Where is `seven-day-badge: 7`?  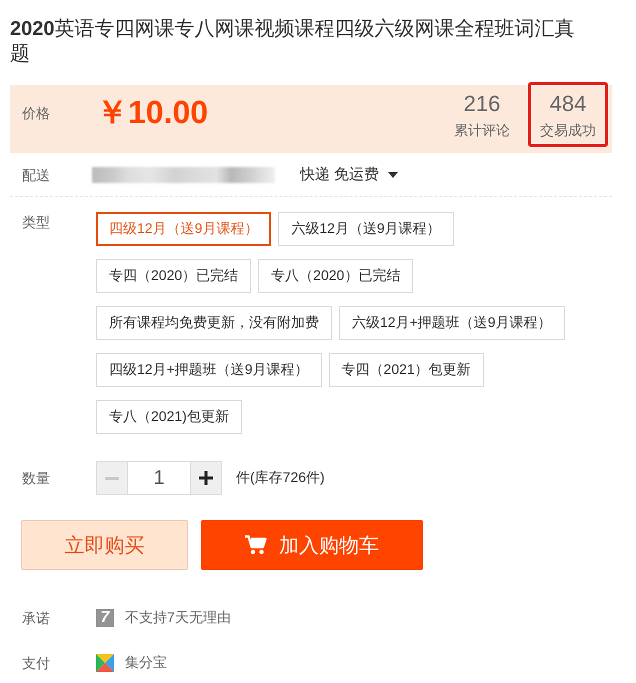
seven-day-badge: 7 is located at coordinates (105, 618).